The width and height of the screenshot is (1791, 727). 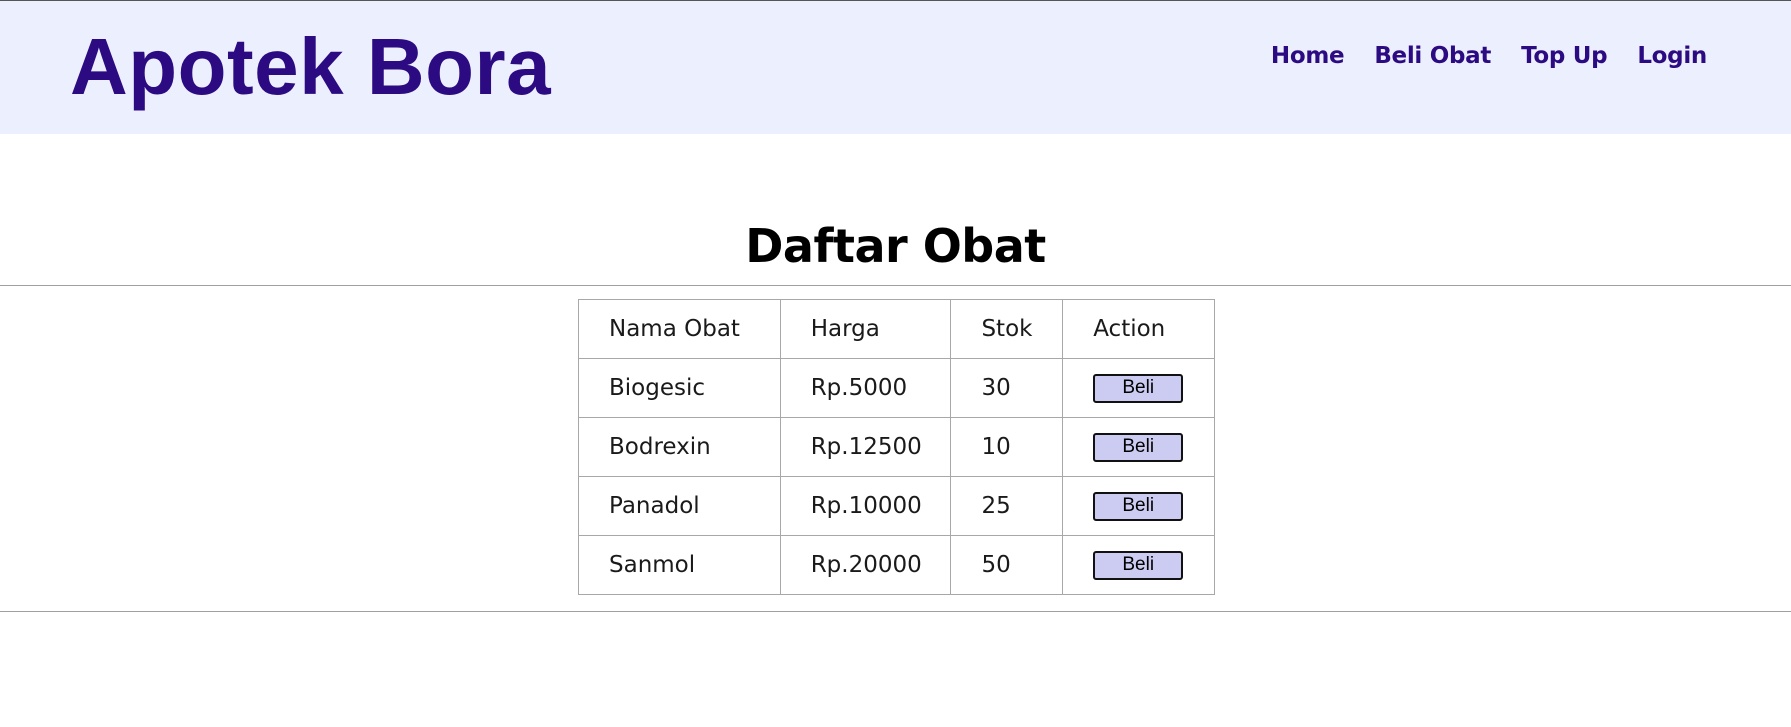 I want to click on site-logo-title: Apotek Bora, so click(x=311, y=66).